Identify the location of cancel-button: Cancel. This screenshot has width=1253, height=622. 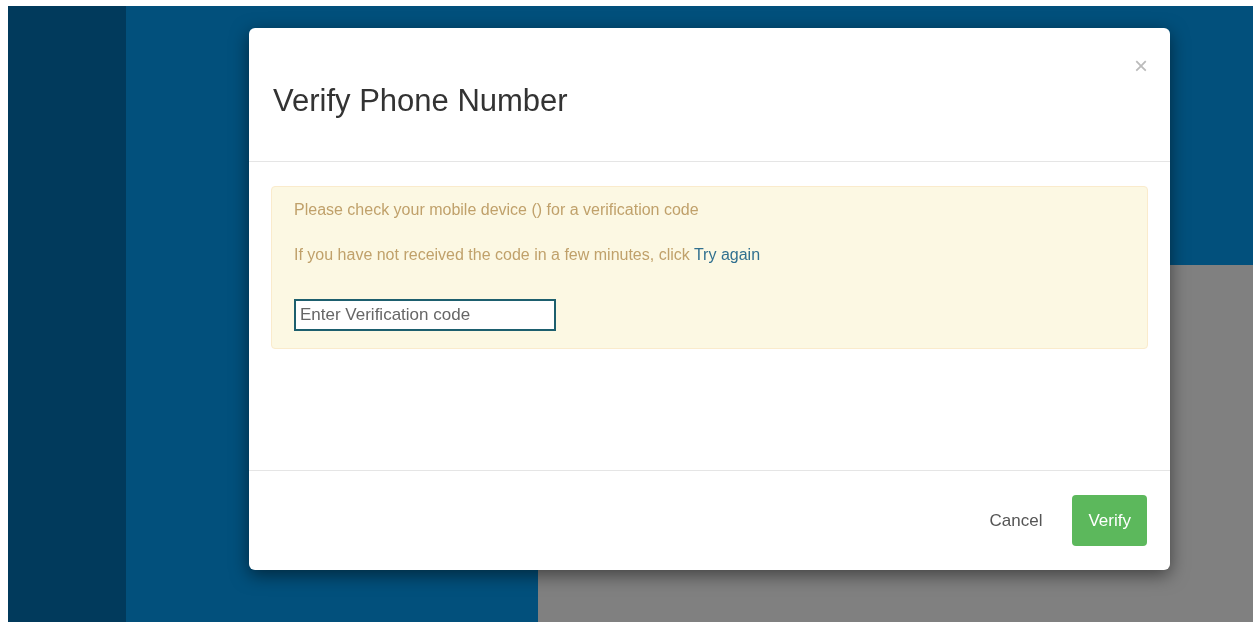
(1016, 520).